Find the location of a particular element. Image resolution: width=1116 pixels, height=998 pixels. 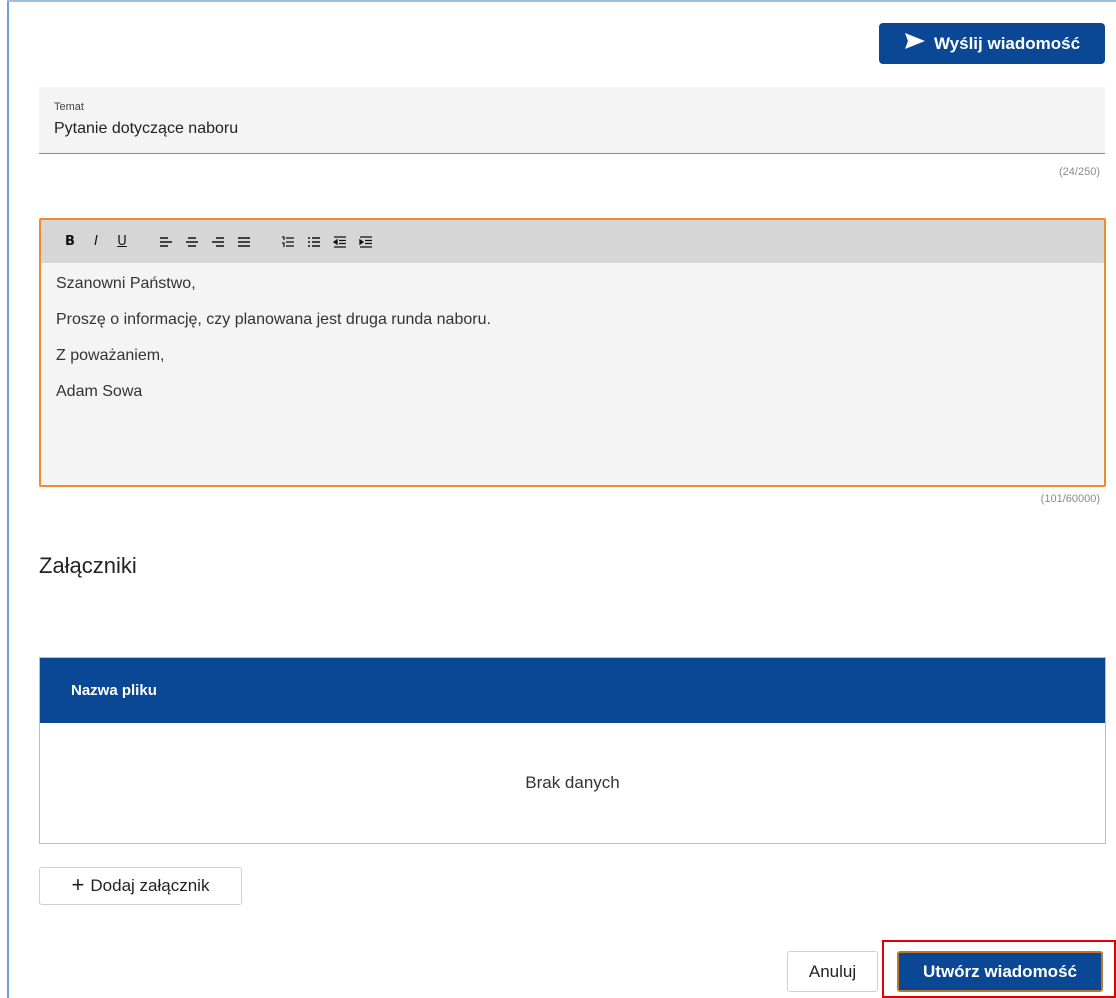

subject-field: Temat Pytanie dotyczące naboru is located at coordinates (572, 120).